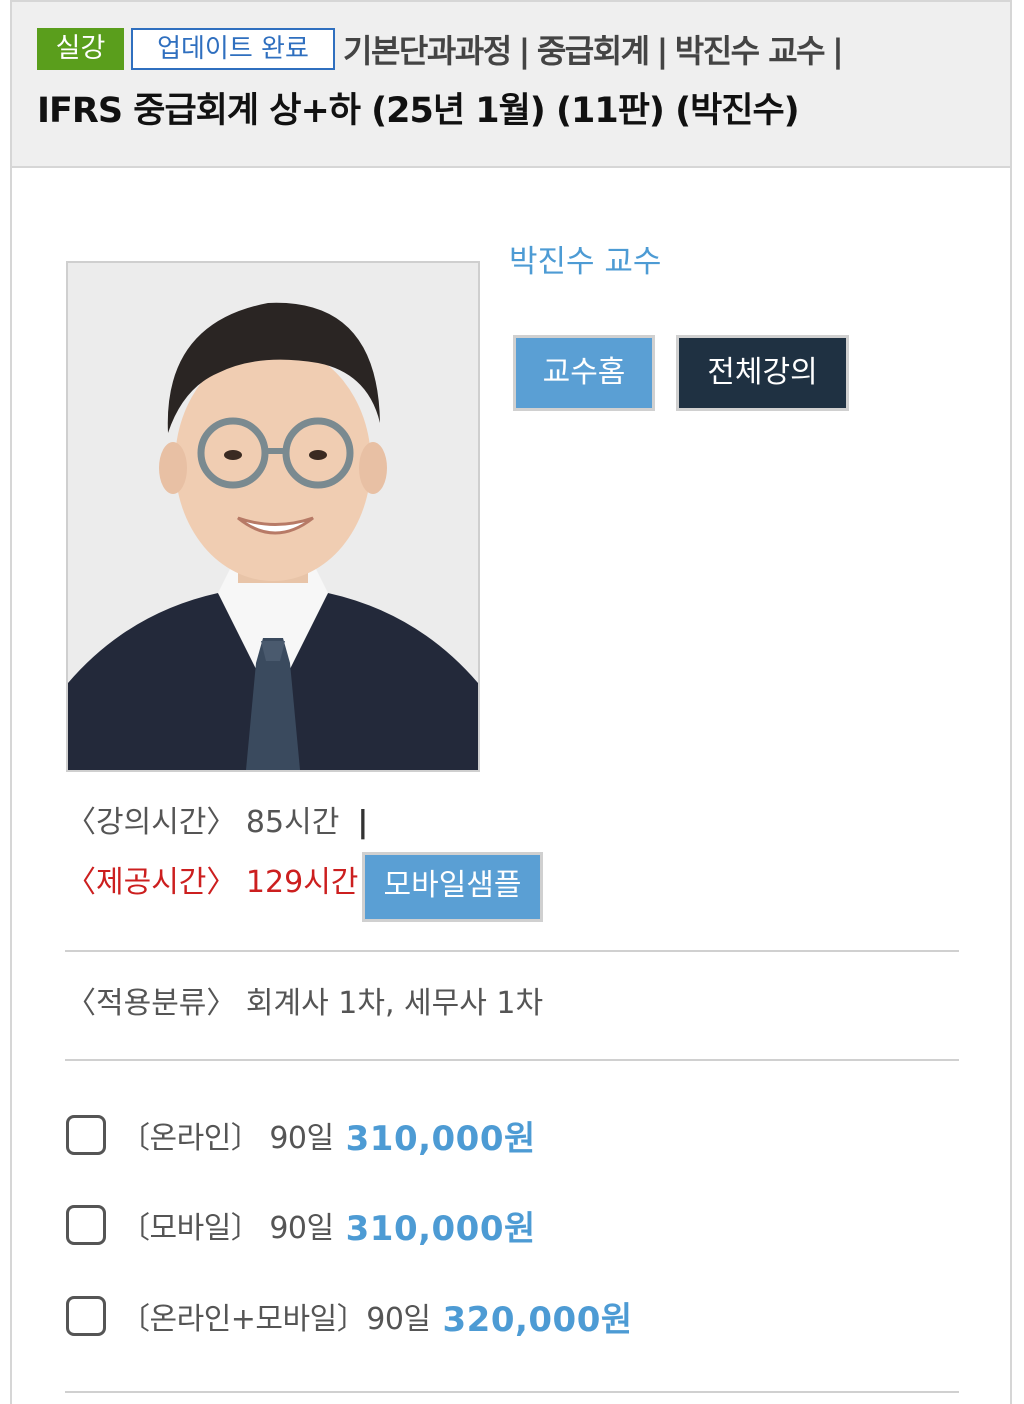  What do you see at coordinates (80, 49) in the screenshot?
I see `live-lecture-badge: 실강` at bounding box center [80, 49].